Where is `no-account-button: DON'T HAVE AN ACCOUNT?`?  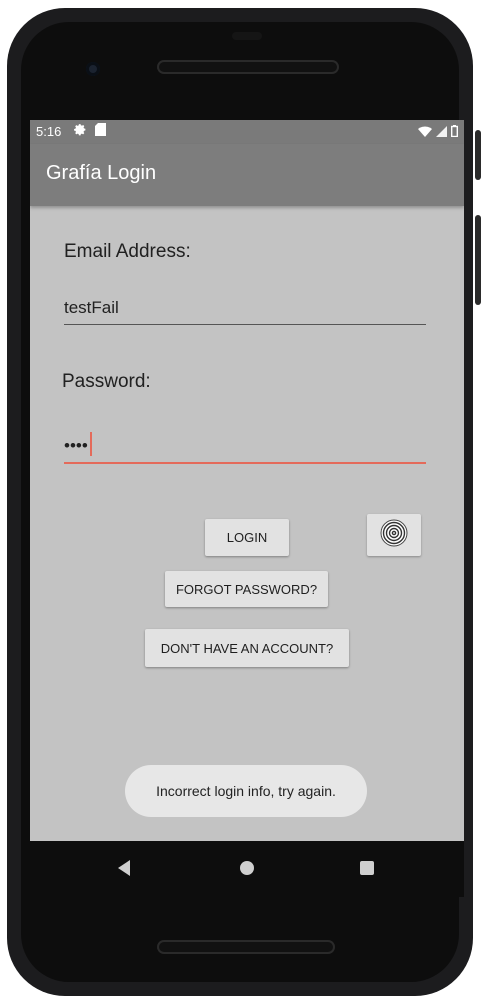
no-account-button: DON'T HAVE AN ACCOUNT? is located at coordinates (247, 648).